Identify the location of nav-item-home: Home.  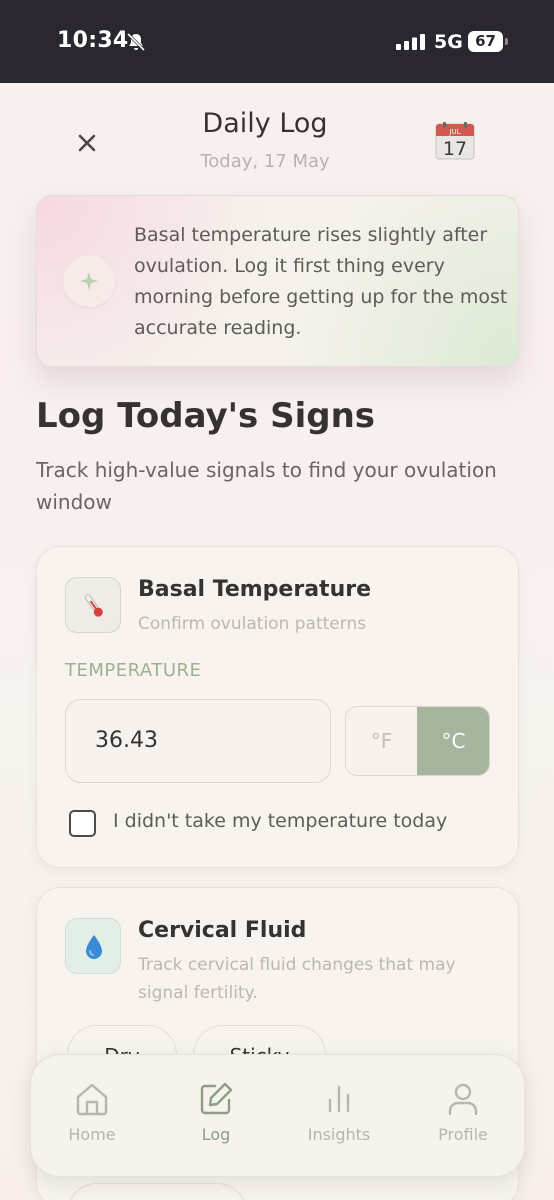
(92, 1112).